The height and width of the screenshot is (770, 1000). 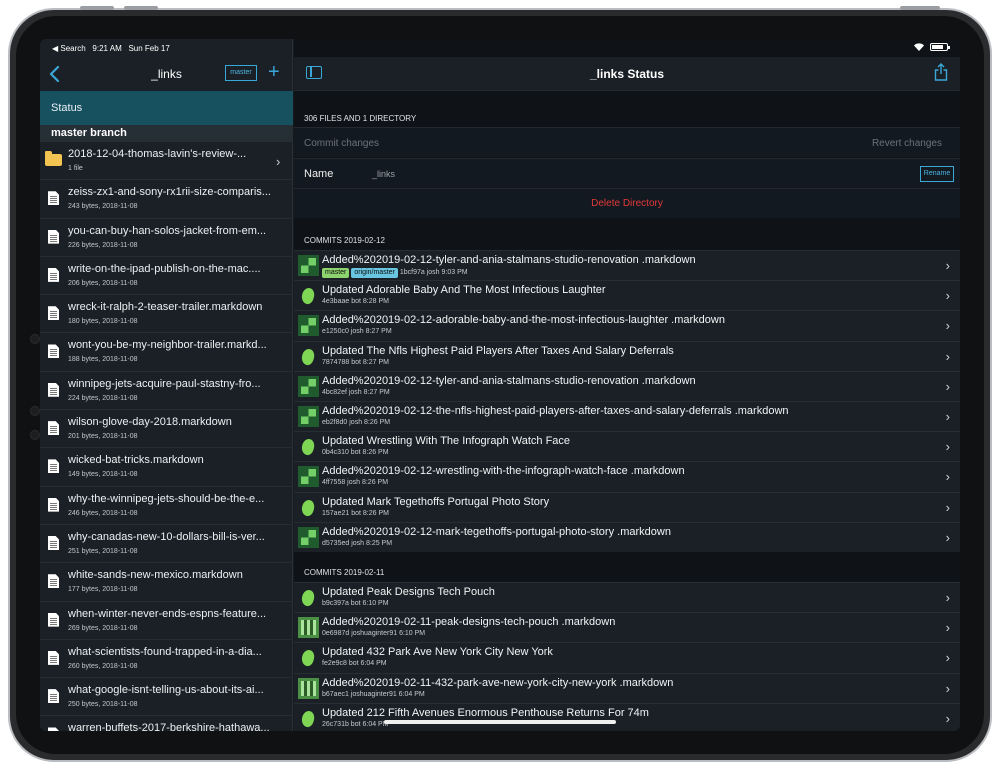 What do you see at coordinates (941, 72) in the screenshot?
I see `share-icon` at bounding box center [941, 72].